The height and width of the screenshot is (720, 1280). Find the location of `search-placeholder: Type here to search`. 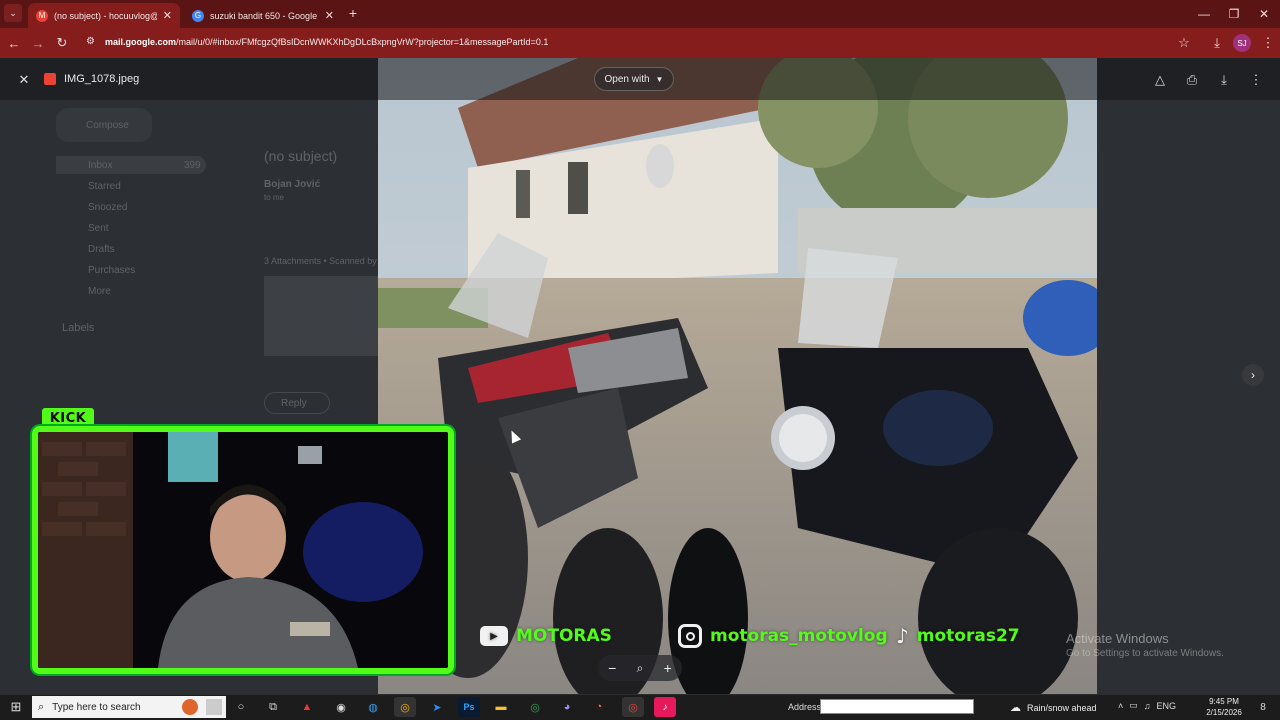

search-placeholder: Type here to search is located at coordinates (96, 707).